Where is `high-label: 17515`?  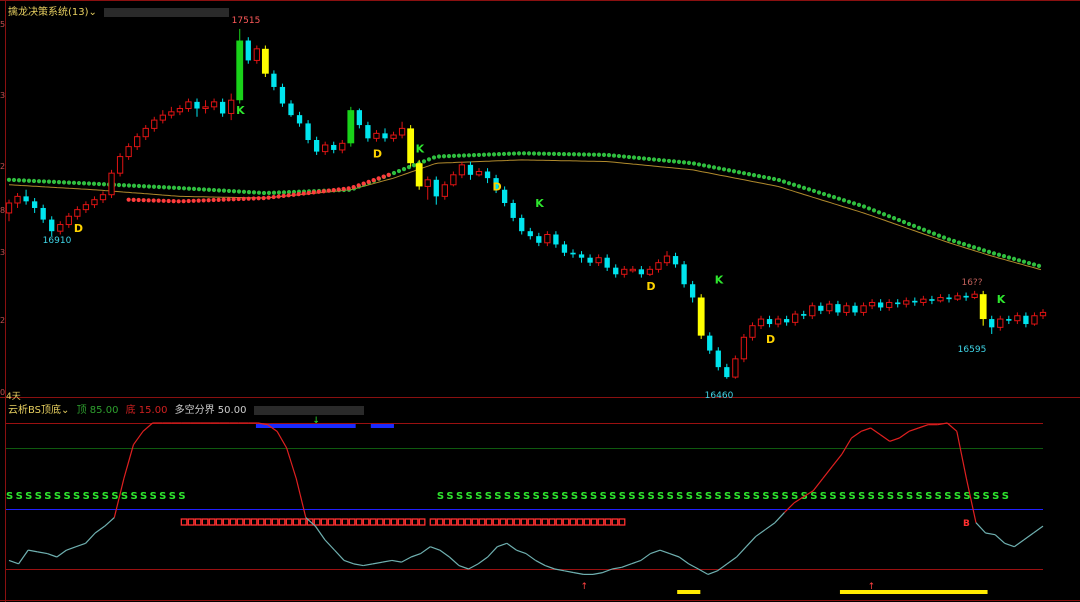 high-label: 17515 is located at coordinates (246, 21).